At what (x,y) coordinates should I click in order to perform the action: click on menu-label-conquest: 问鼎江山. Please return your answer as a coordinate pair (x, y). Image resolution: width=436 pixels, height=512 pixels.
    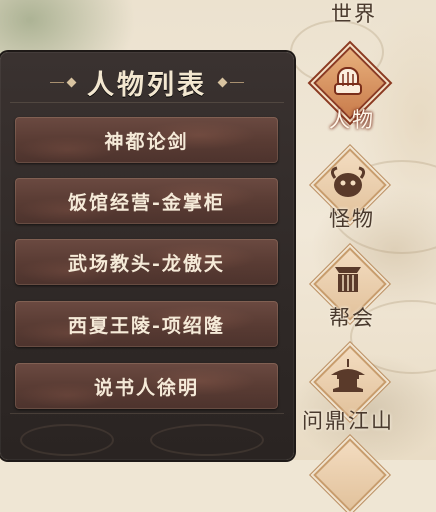
    Looking at the image, I should click on (348, 420).